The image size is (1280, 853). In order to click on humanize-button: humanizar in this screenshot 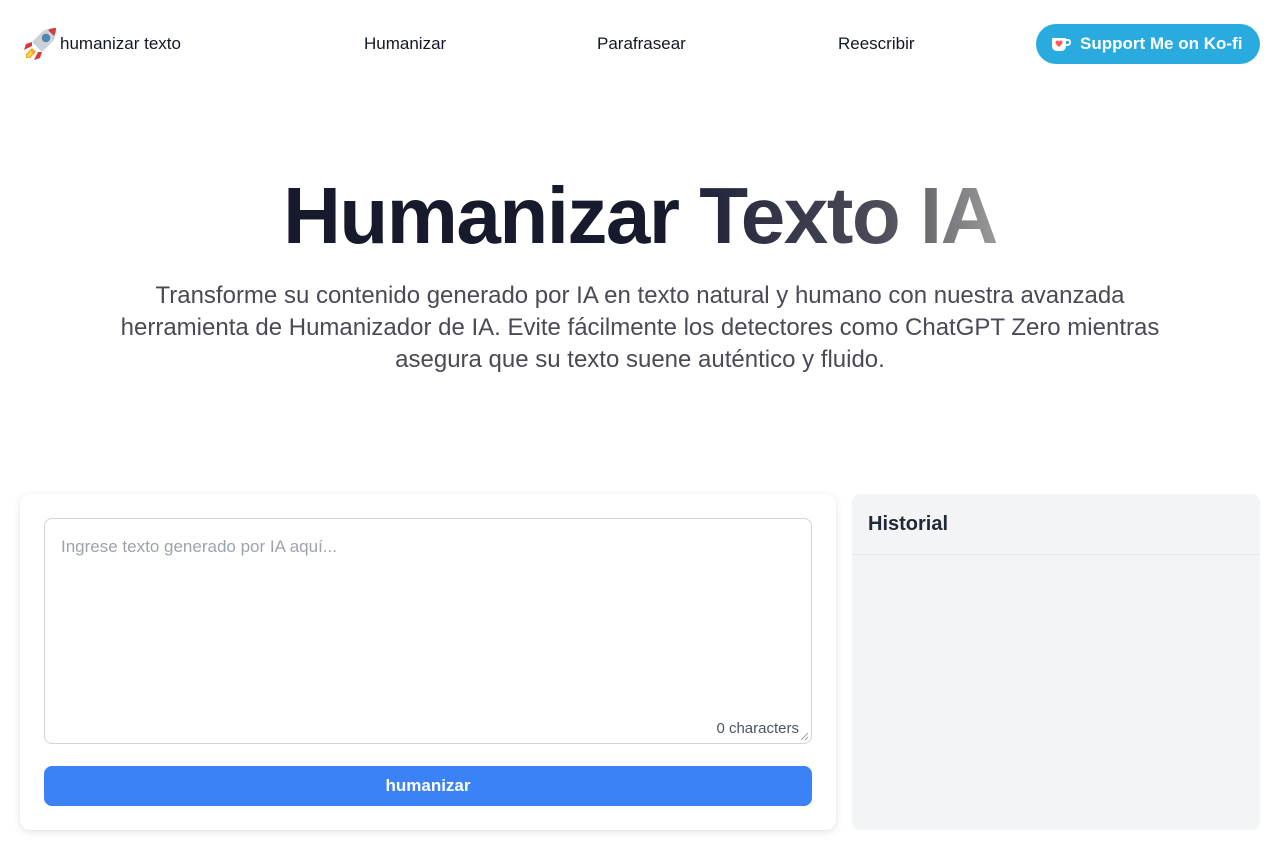, I will do `click(428, 786)`.